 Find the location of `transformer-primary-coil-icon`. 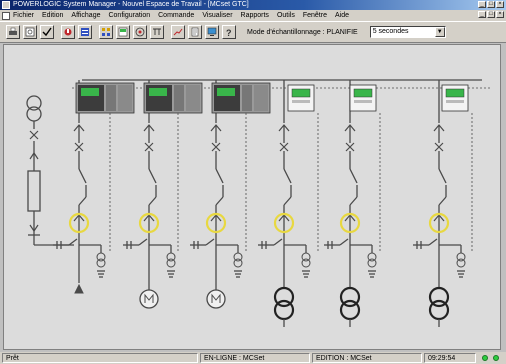

transformer-primary-coil-icon is located at coordinates (34, 103).